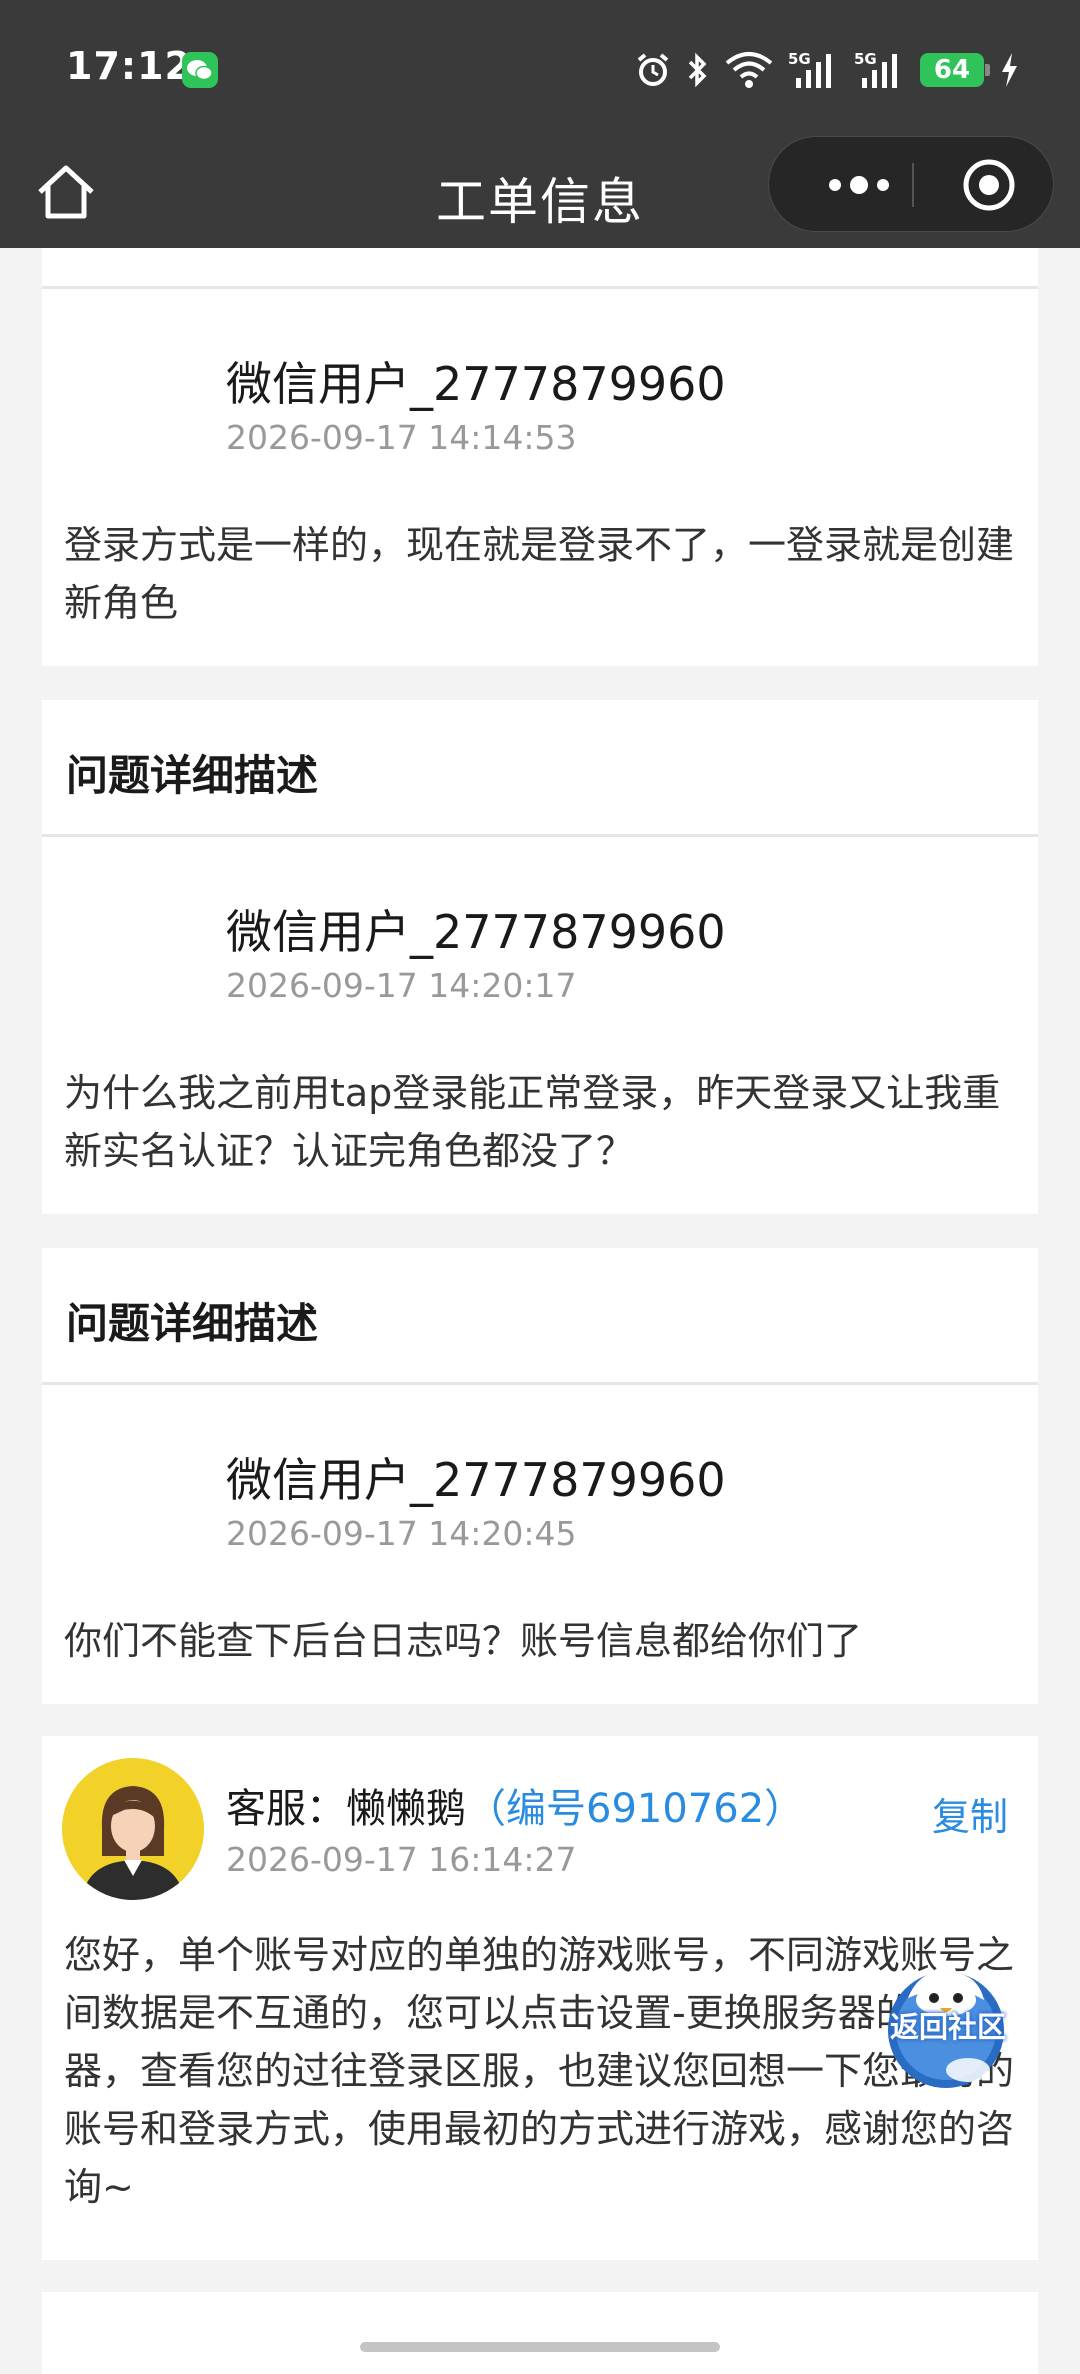 This screenshot has height=2374, width=1080. Describe the element at coordinates (697, 70) in the screenshot. I see `bluetooth-icon` at that location.